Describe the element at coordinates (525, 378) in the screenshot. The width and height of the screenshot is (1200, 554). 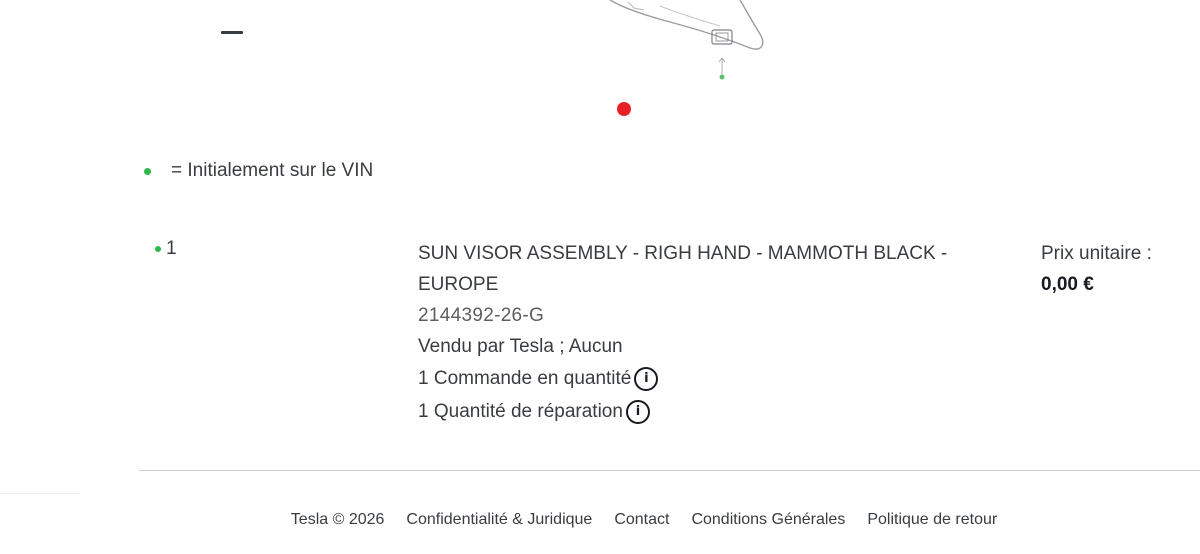
I see `order-quantity-text: 1 Commande en quantité` at that location.